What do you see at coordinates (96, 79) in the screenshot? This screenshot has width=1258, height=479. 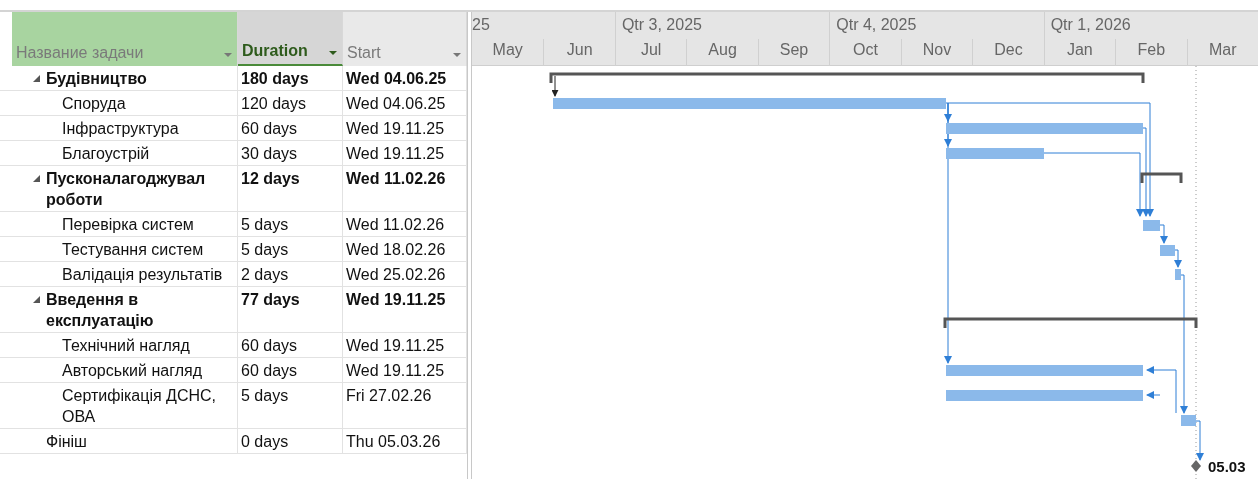 I see `task-name: Будівництво` at bounding box center [96, 79].